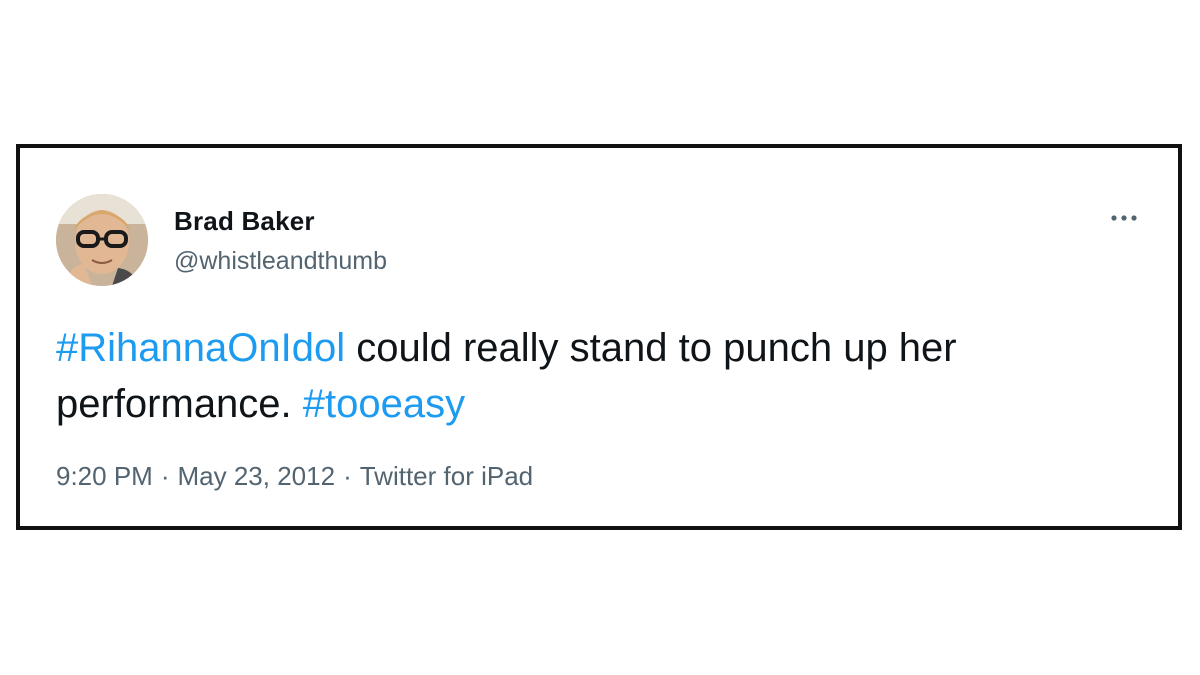  I want to click on avatar-photo, so click(102, 240).